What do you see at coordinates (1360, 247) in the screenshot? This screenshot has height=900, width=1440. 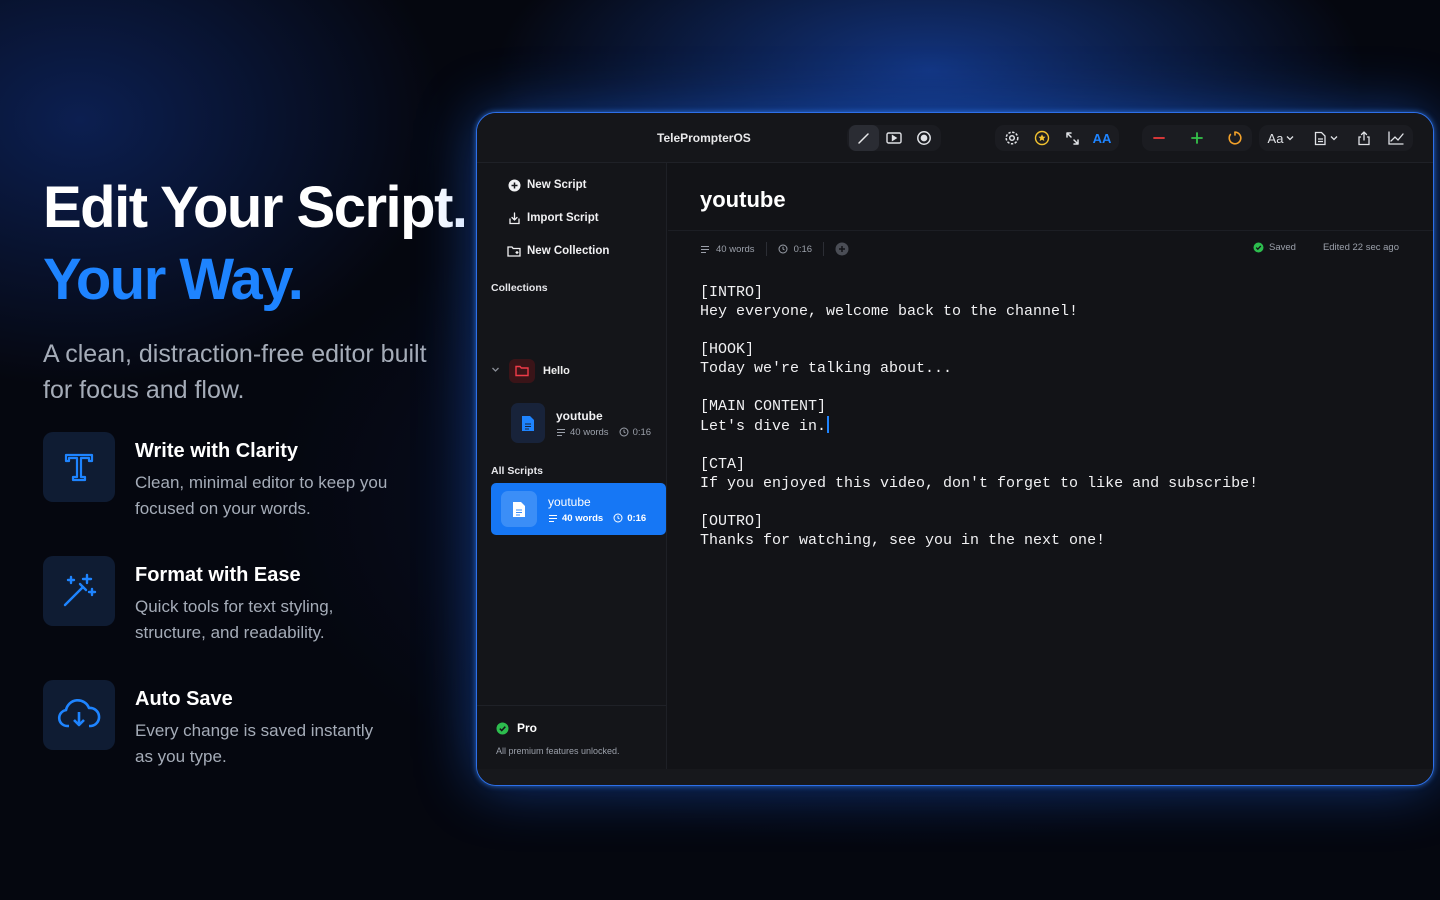 I see `last-edited: Edited 22 sec ago` at bounding box center [1360, 247].